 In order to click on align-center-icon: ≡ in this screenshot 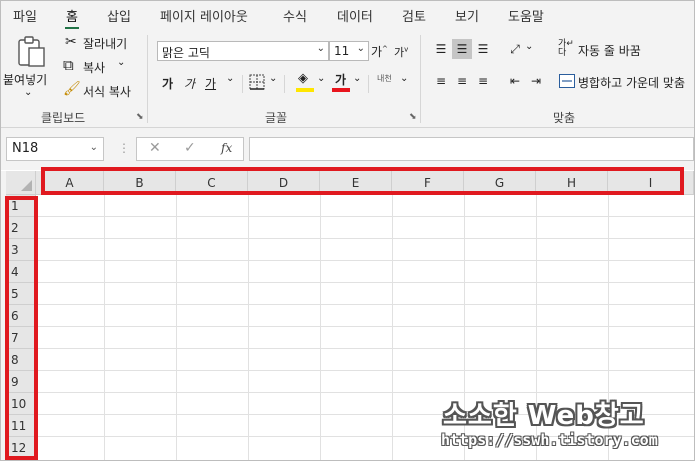, I will do `click(462, 81)`.